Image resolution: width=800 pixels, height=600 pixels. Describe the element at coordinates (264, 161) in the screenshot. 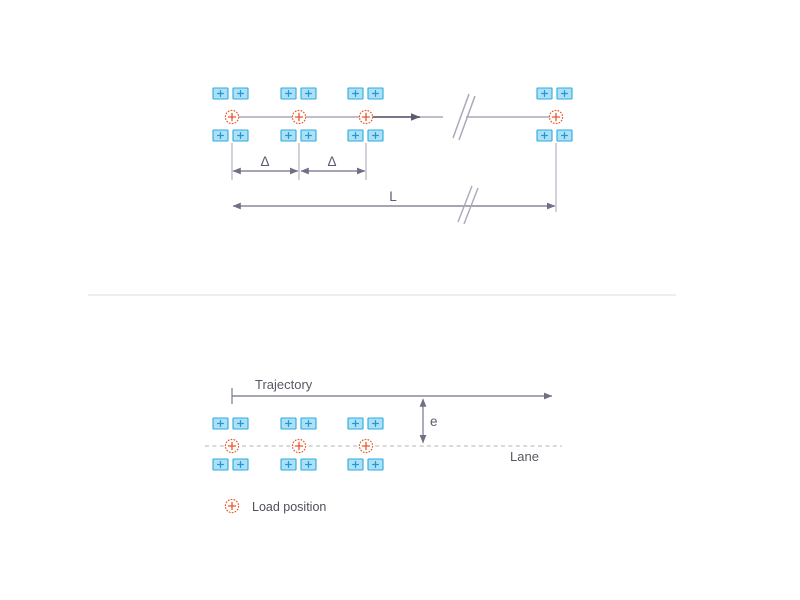

I see `delta-1-label: Δ` at that location.